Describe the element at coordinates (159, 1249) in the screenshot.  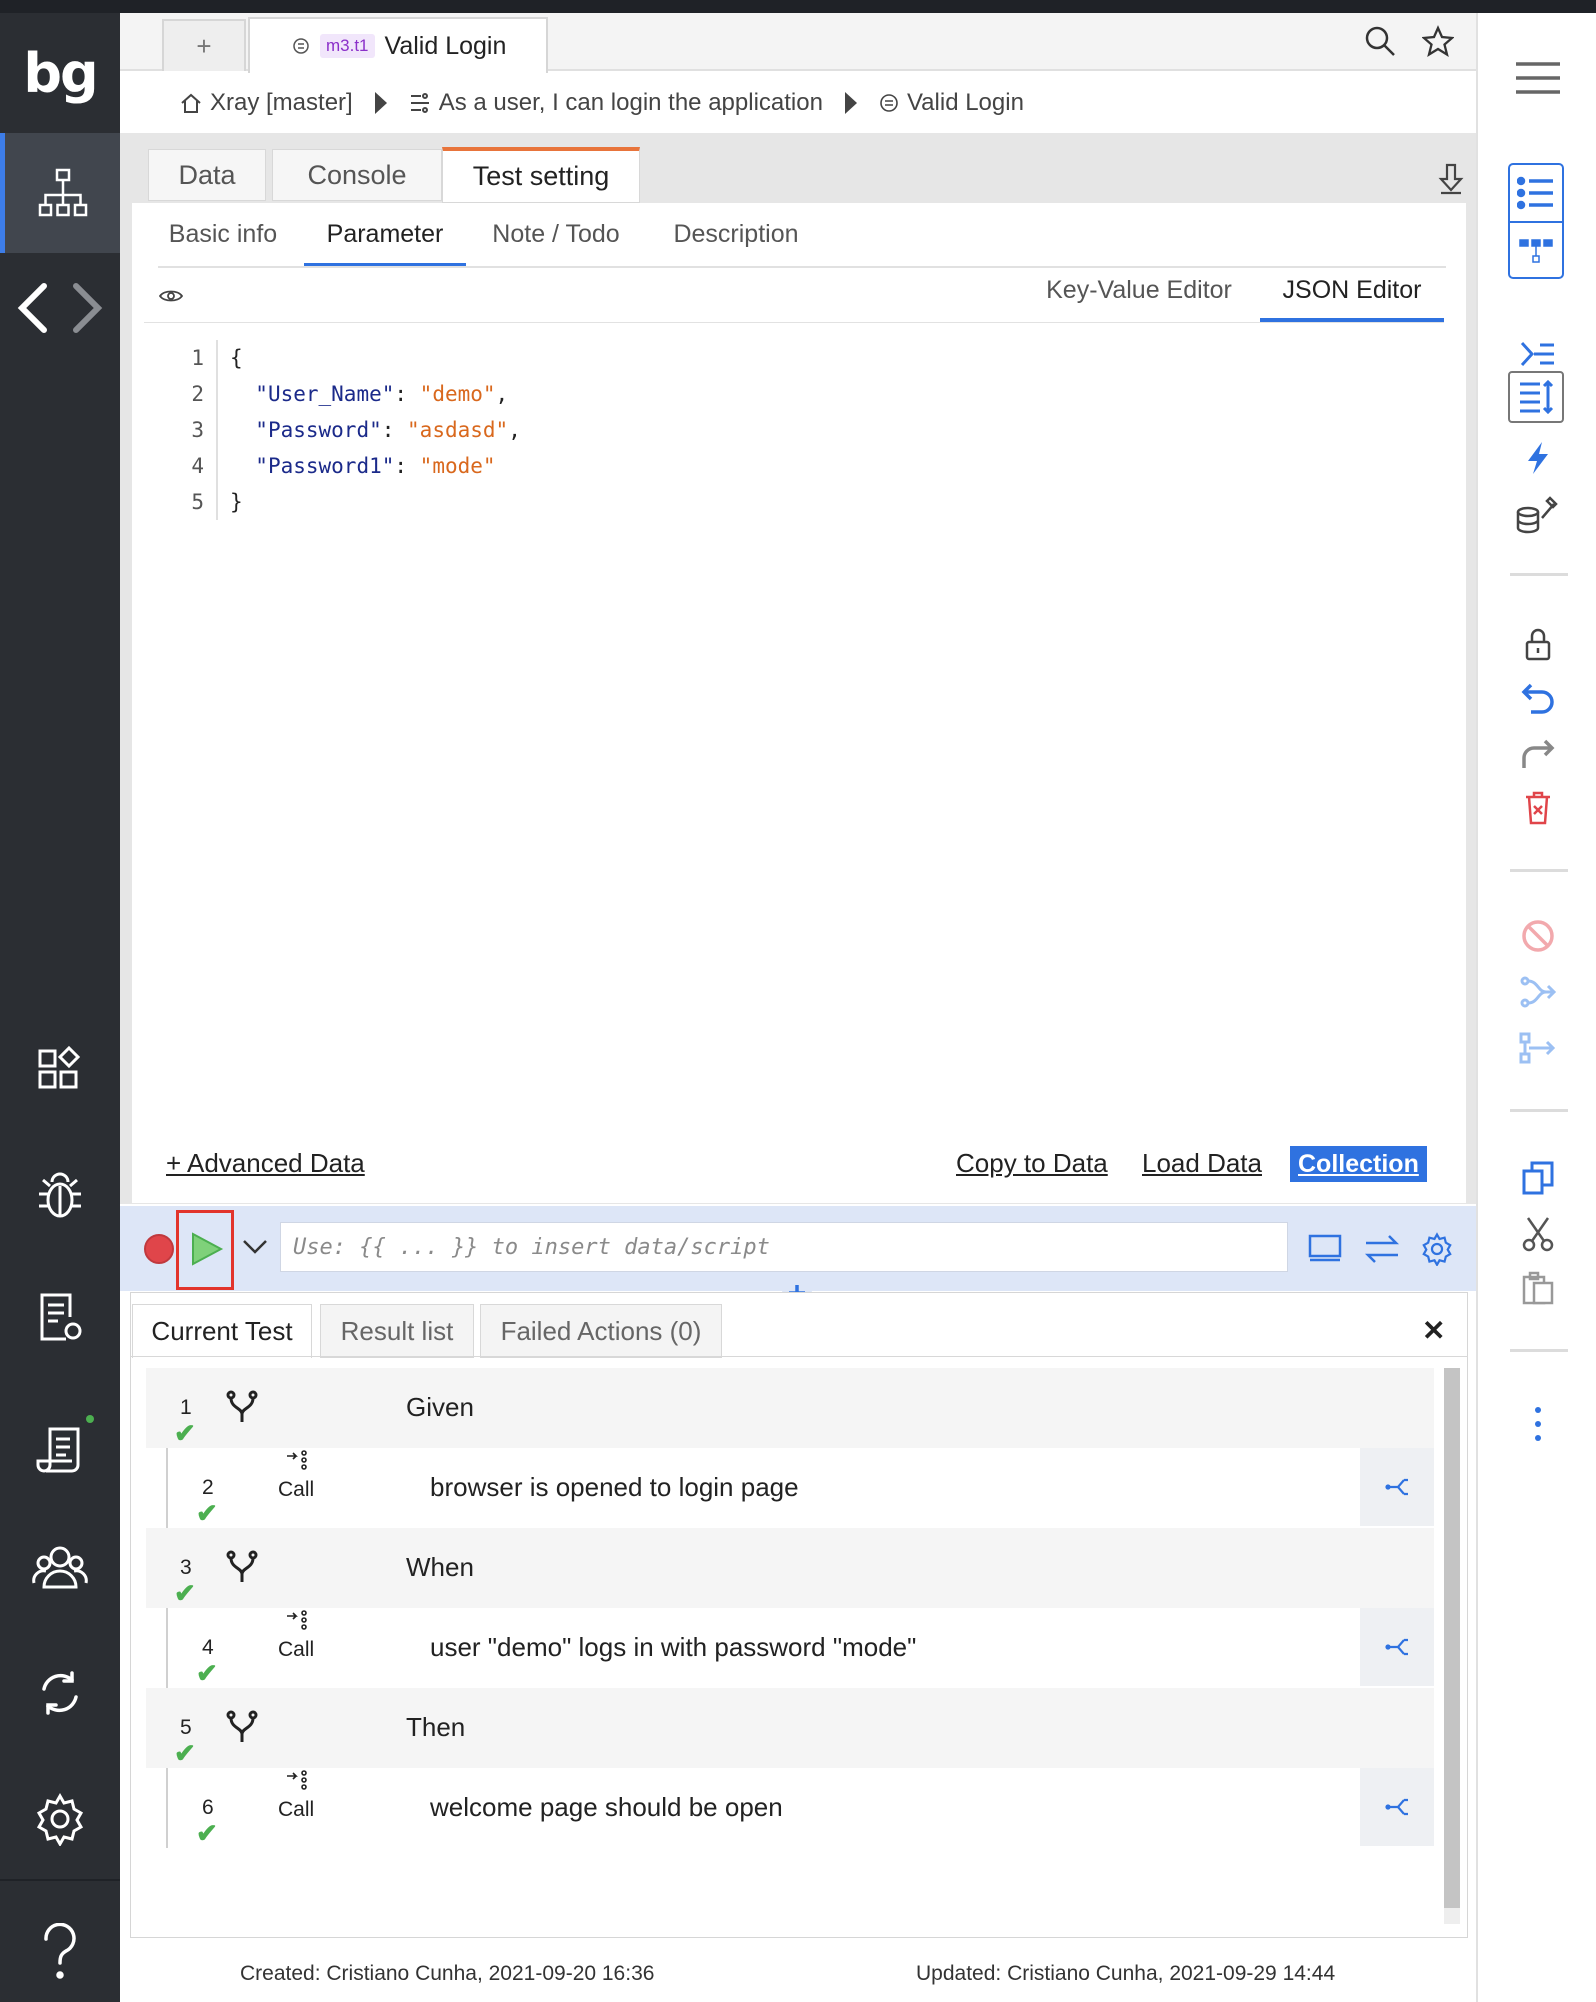
I see `record-button` at that location.